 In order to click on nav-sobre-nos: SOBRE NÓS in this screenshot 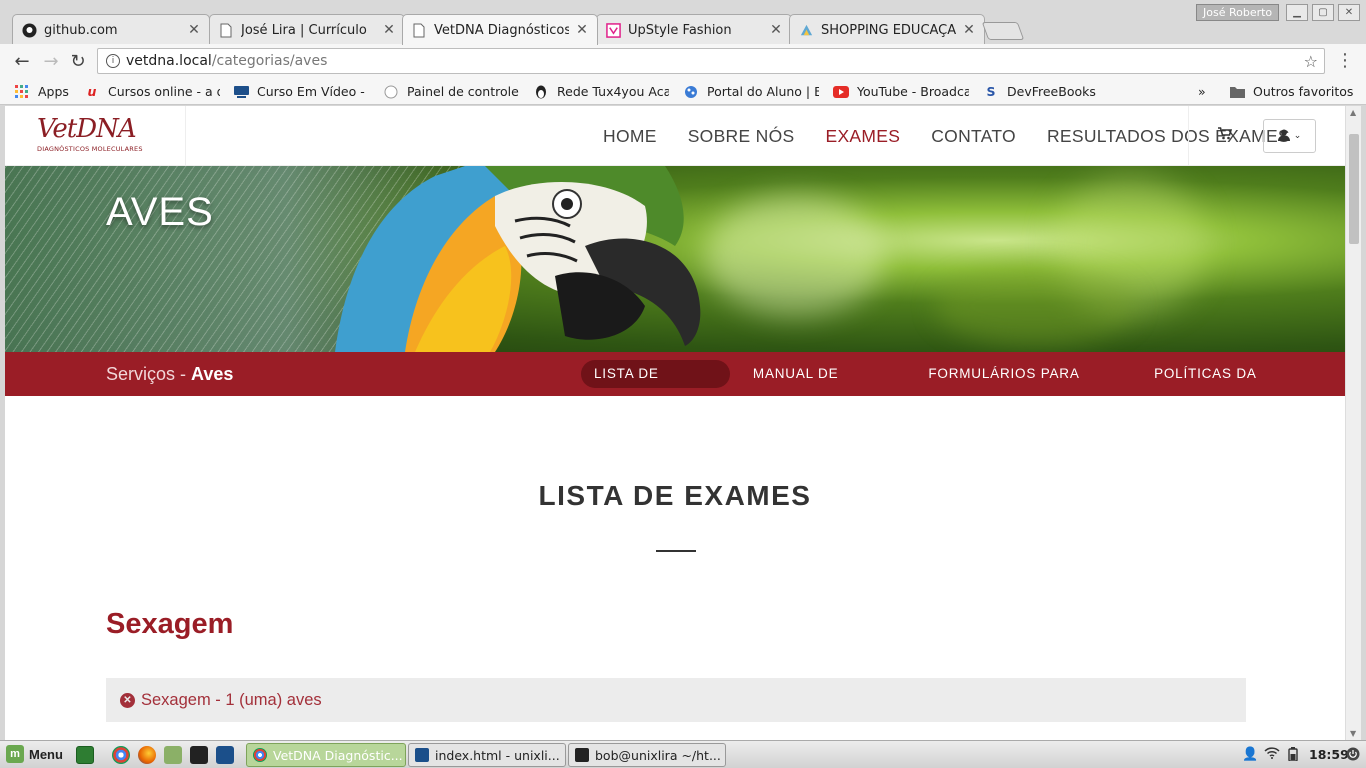, I will do `click(741, 136)`.